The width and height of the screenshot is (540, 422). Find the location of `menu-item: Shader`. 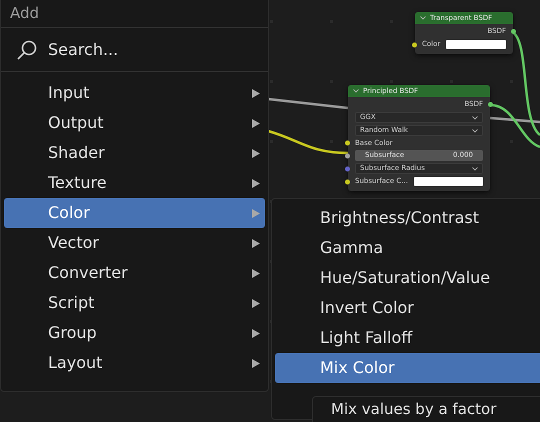

menu-item: Shader is located at coordinates (134, 153).